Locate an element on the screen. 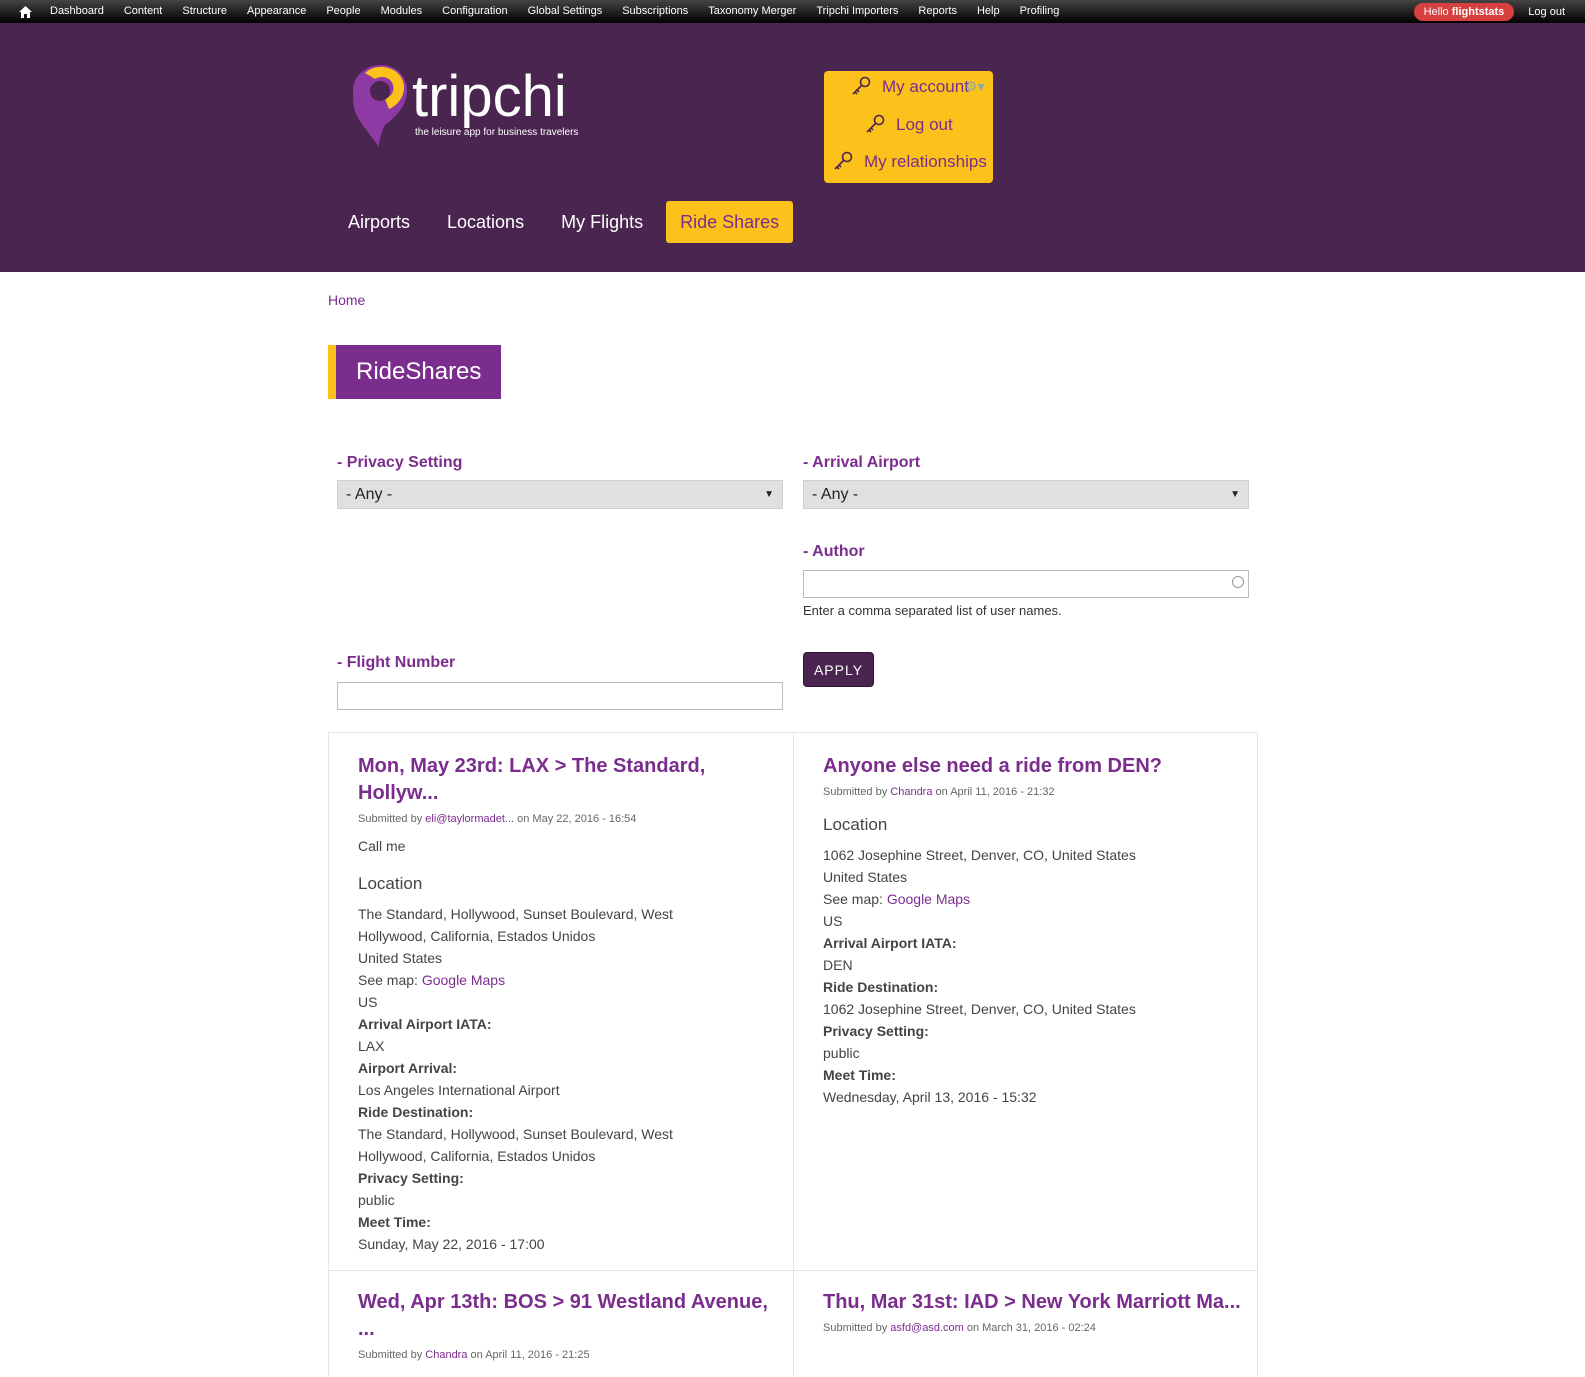 Image resolution: width=1585 pixels, height=1377 pixels. grid-divider-horizontal is located at coordinates (793, 1270).